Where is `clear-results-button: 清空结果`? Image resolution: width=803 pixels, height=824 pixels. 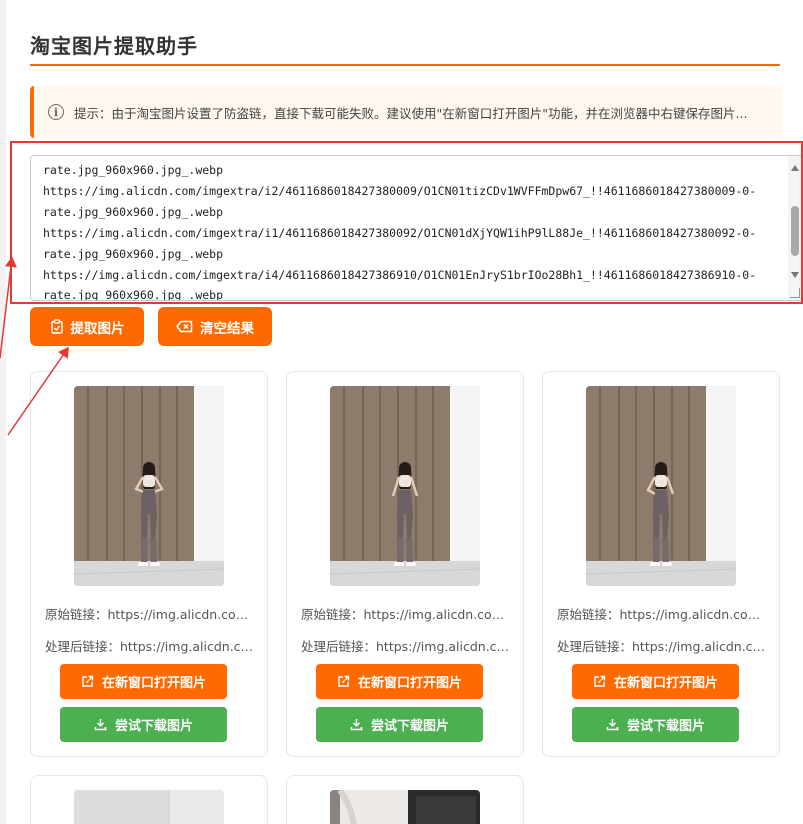
clear-results-button: 清空结果 is located at coordinates (215, 326).